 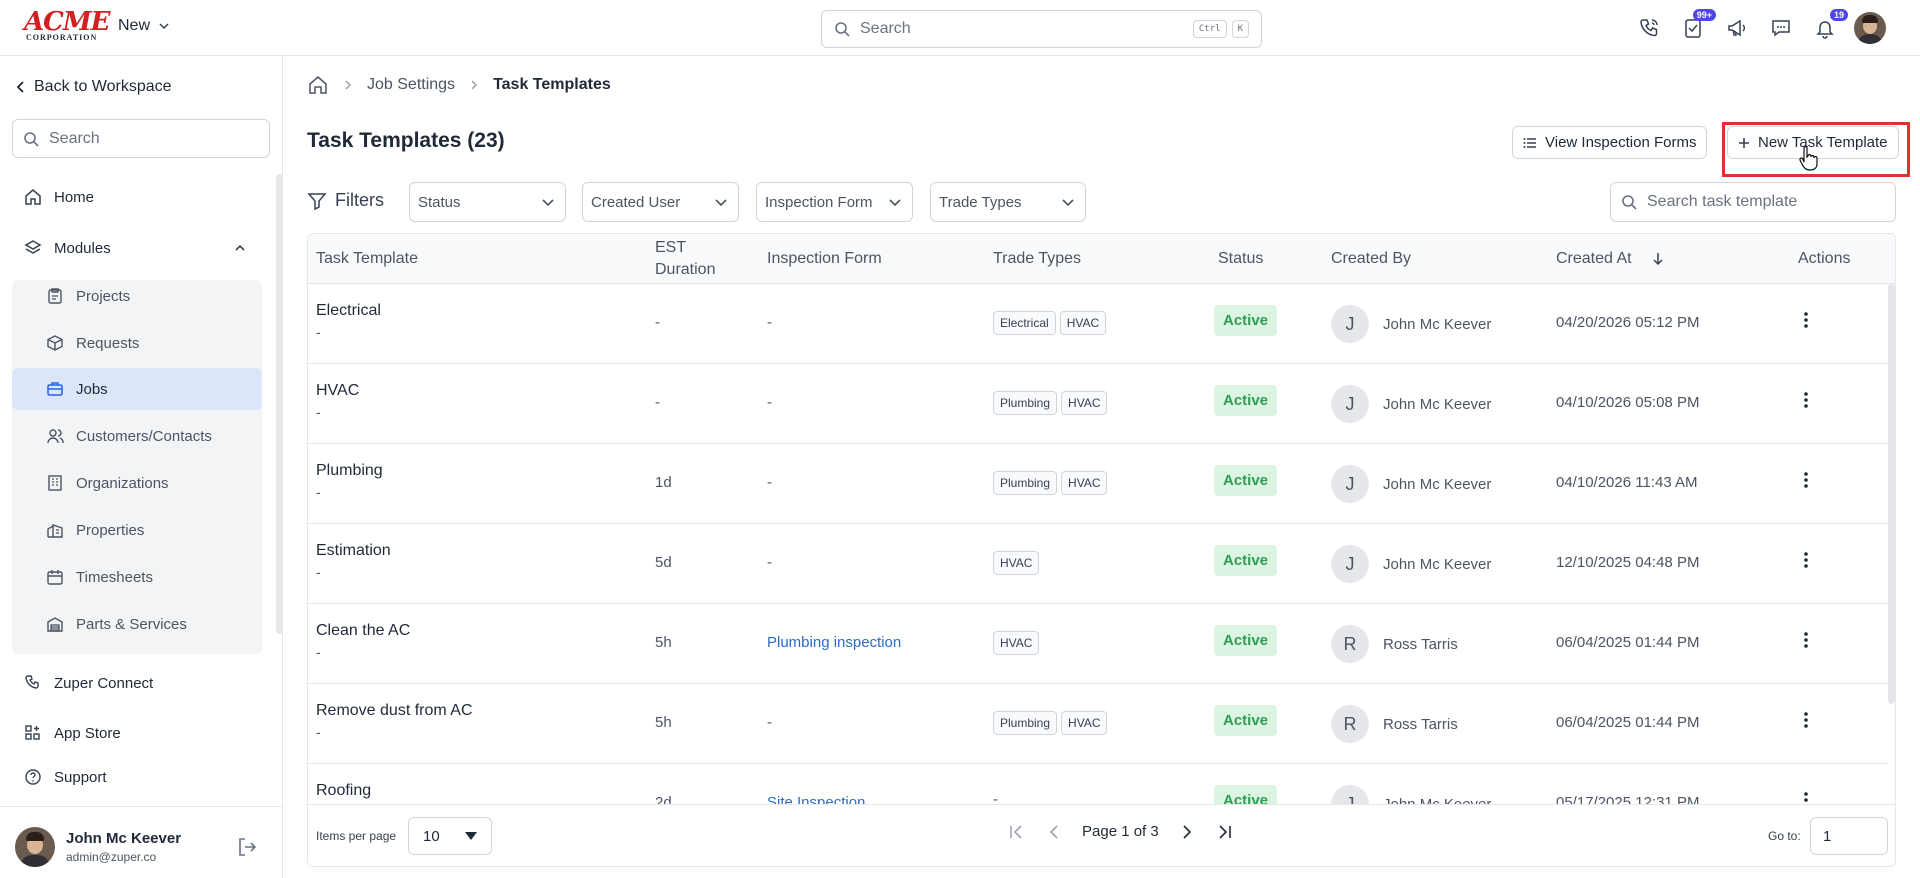 What do you see at coordinates (1628, 402) in the screenshot?
I see `created-at: 04/10/2026 05:08 PM` at bounding box center [1628, 402].